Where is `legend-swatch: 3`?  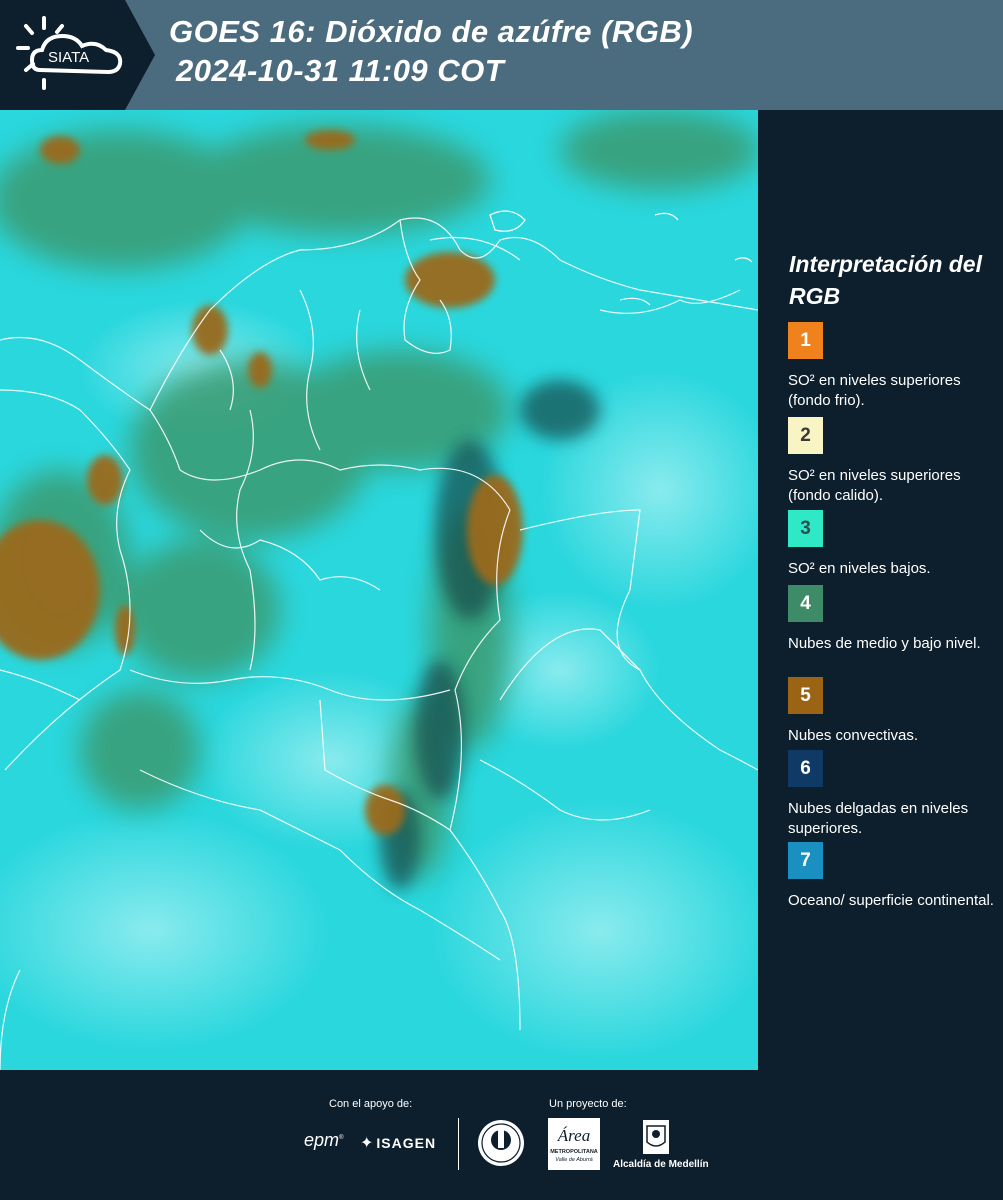
legend-swatch: 3 is located at coordinates (805, 528).